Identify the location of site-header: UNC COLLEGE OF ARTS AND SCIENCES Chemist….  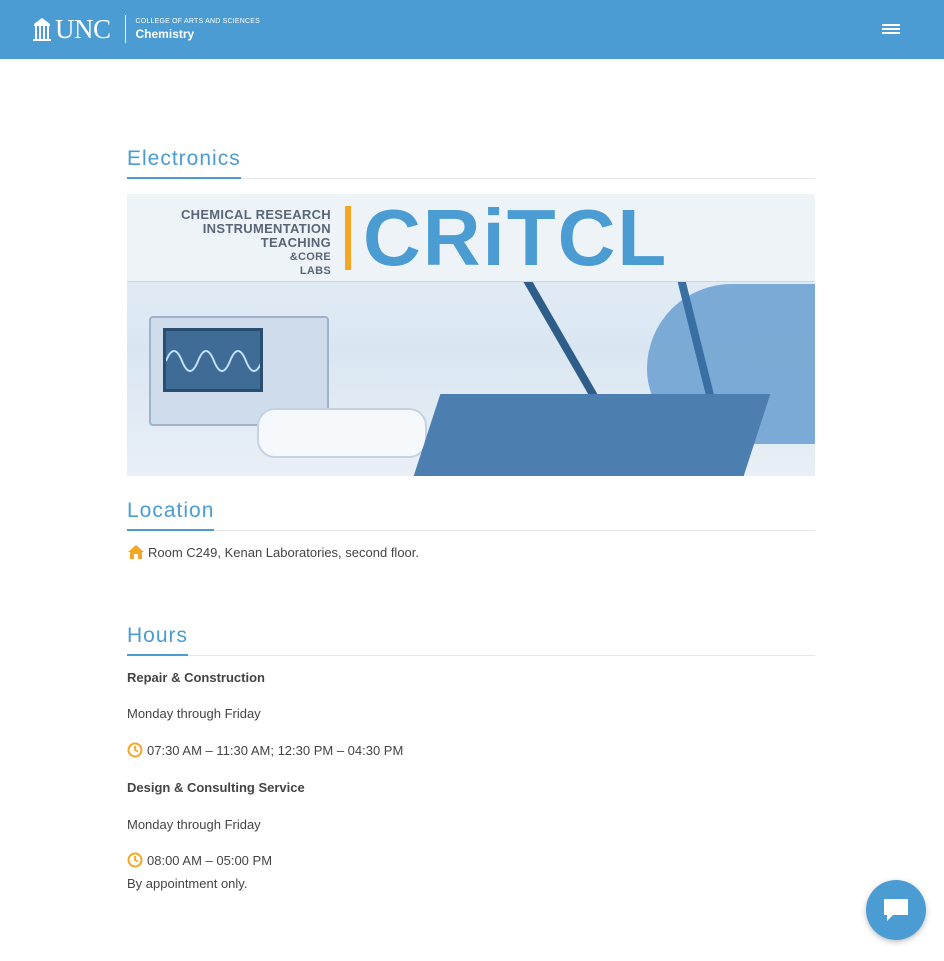
(472, 29).